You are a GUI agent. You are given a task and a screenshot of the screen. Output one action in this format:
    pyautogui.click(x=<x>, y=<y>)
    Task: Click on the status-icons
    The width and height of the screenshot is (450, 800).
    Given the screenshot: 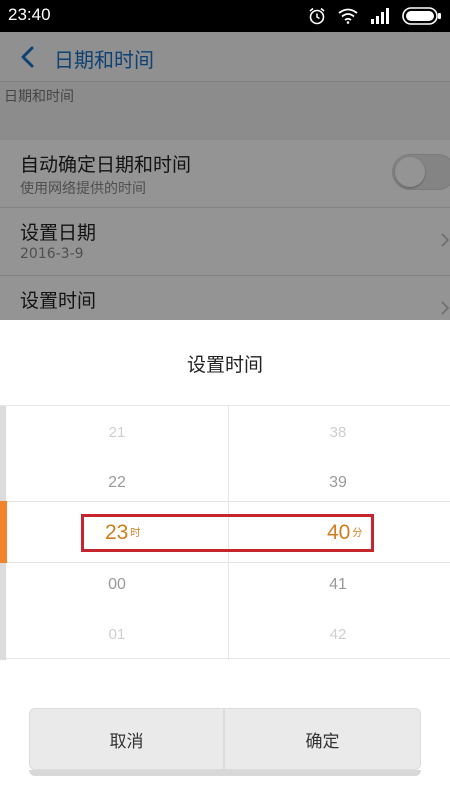 What is the action you would take?
    pyautogui.click(x=375, y=16)
    